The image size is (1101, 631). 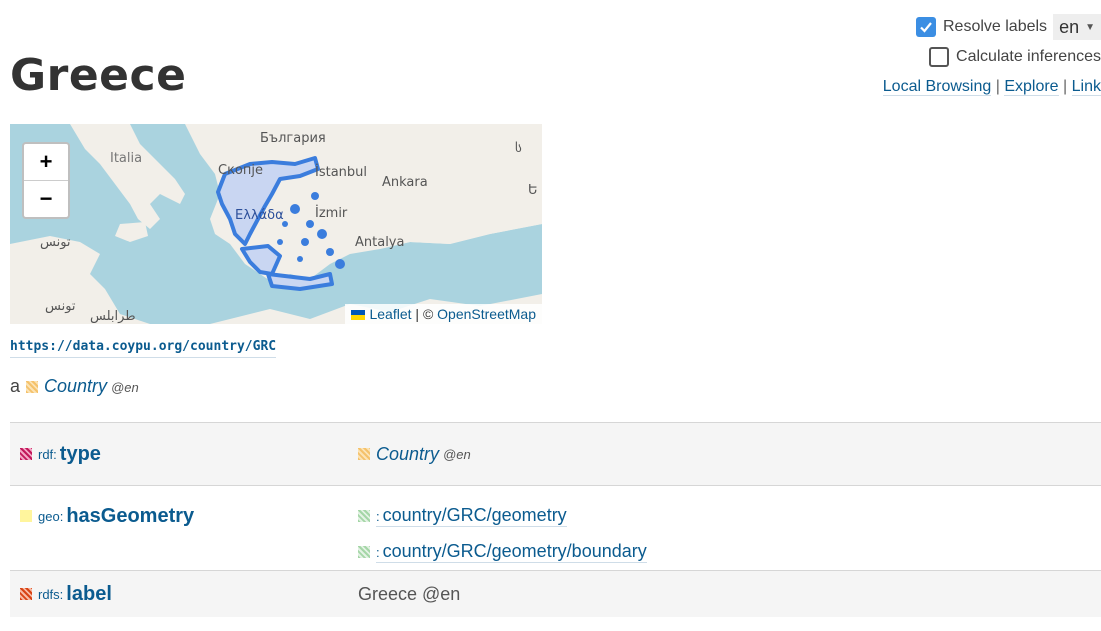 What do you see at coordinates (89, 594) in the screenshot?
I see `predicate-label-link: label` at bounding box center [89, 594].